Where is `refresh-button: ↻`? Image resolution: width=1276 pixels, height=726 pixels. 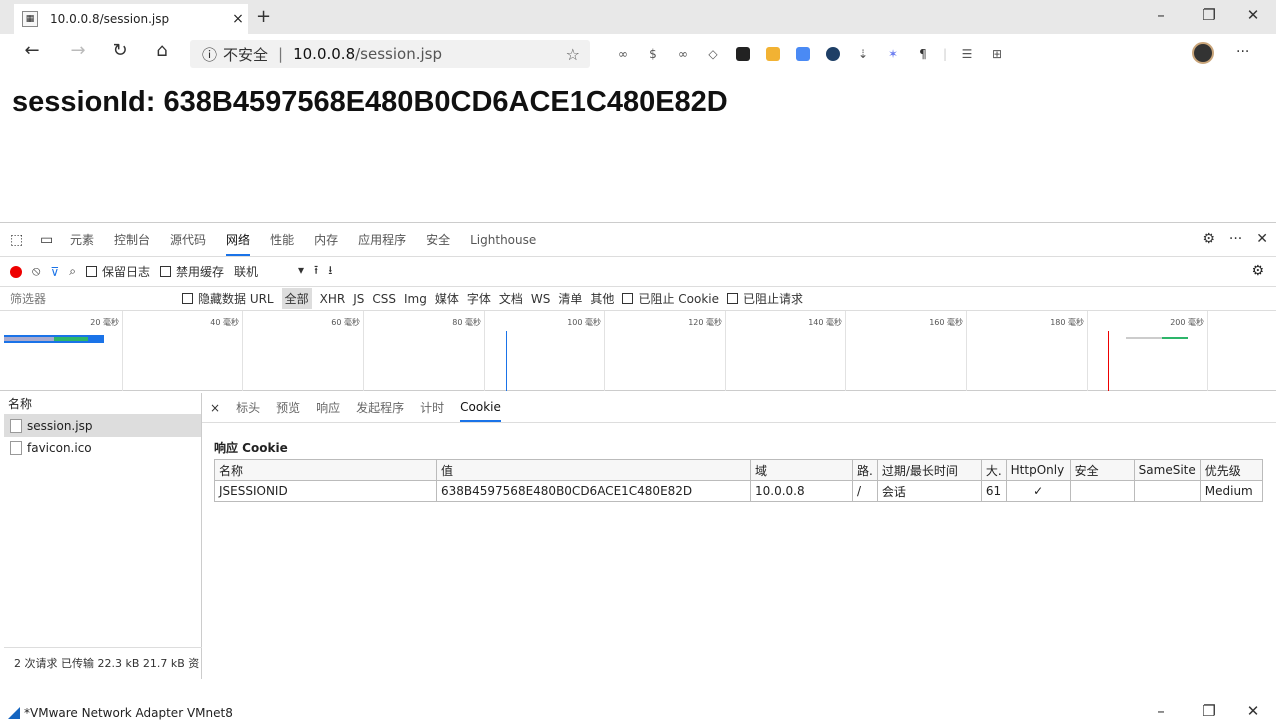 refresh-button: ↻ is located at coordinates (120, 50).